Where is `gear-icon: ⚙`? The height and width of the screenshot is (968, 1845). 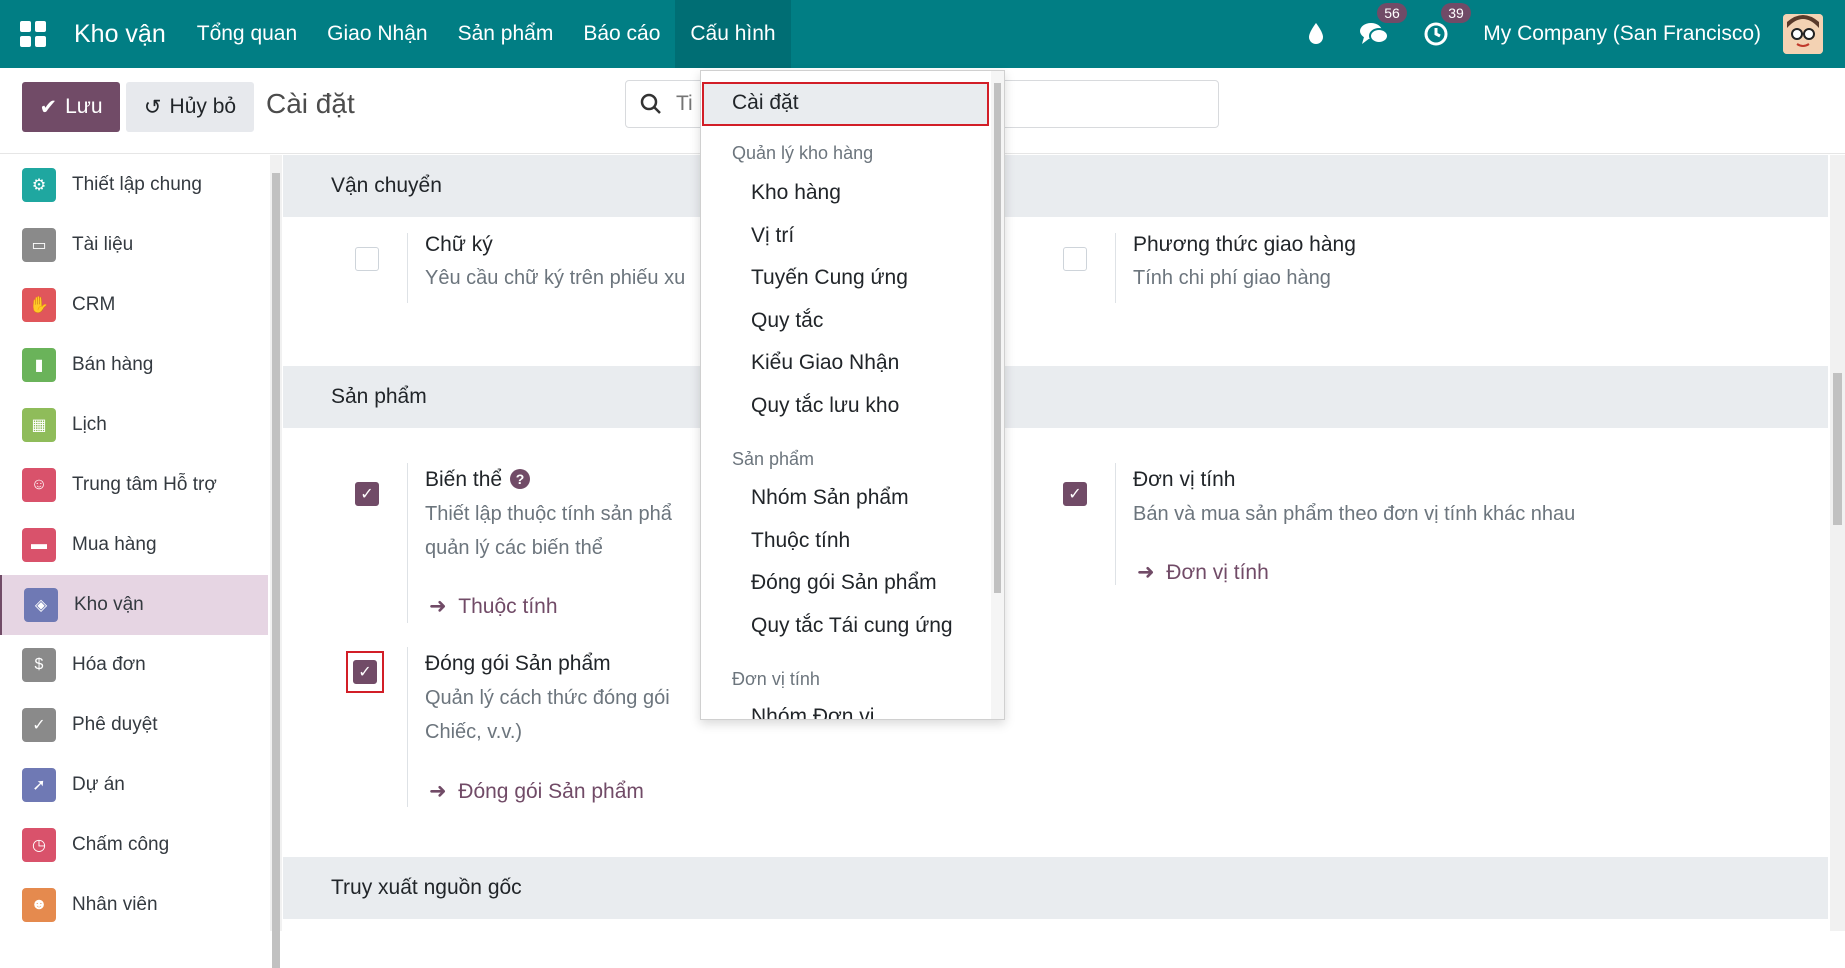 gear-icon: ⚙ is located at coordinates (39, 185).